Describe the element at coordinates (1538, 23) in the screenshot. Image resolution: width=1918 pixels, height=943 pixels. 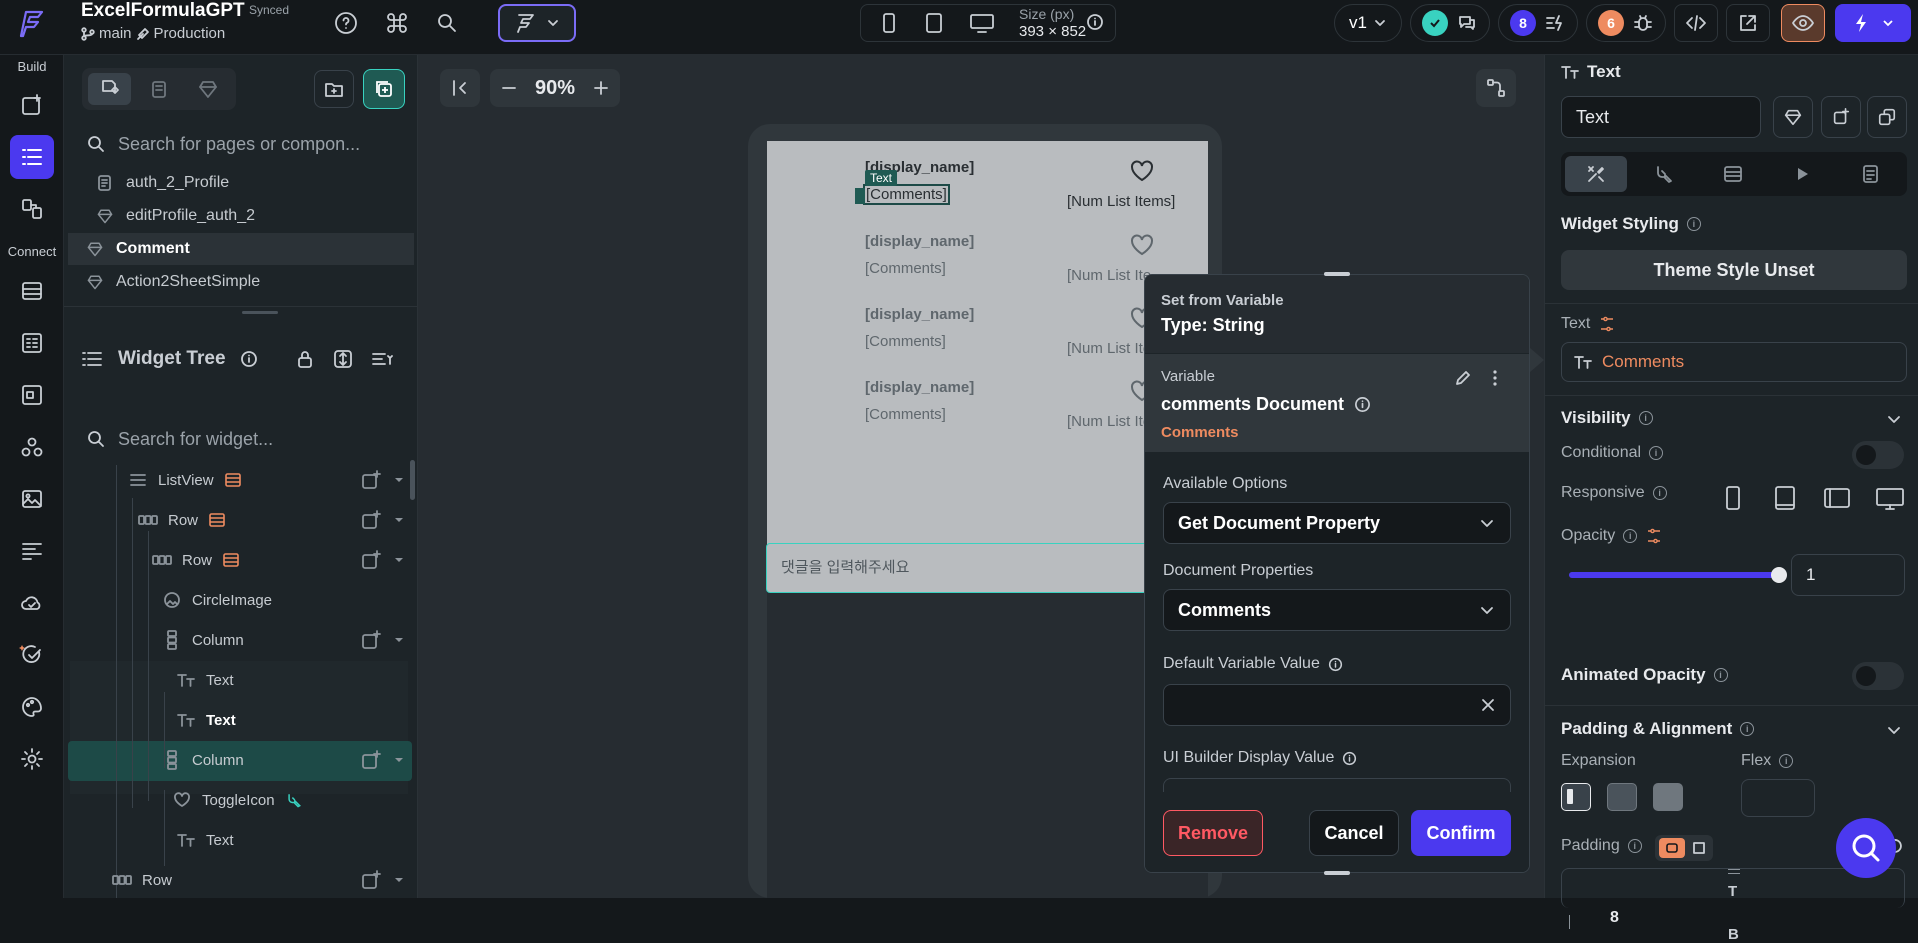
I see `agents-button: 8` at that location.